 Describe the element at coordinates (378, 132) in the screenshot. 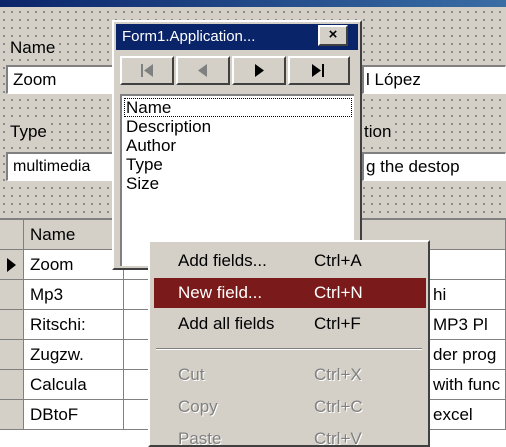

I see `description-label: tion` at that location.